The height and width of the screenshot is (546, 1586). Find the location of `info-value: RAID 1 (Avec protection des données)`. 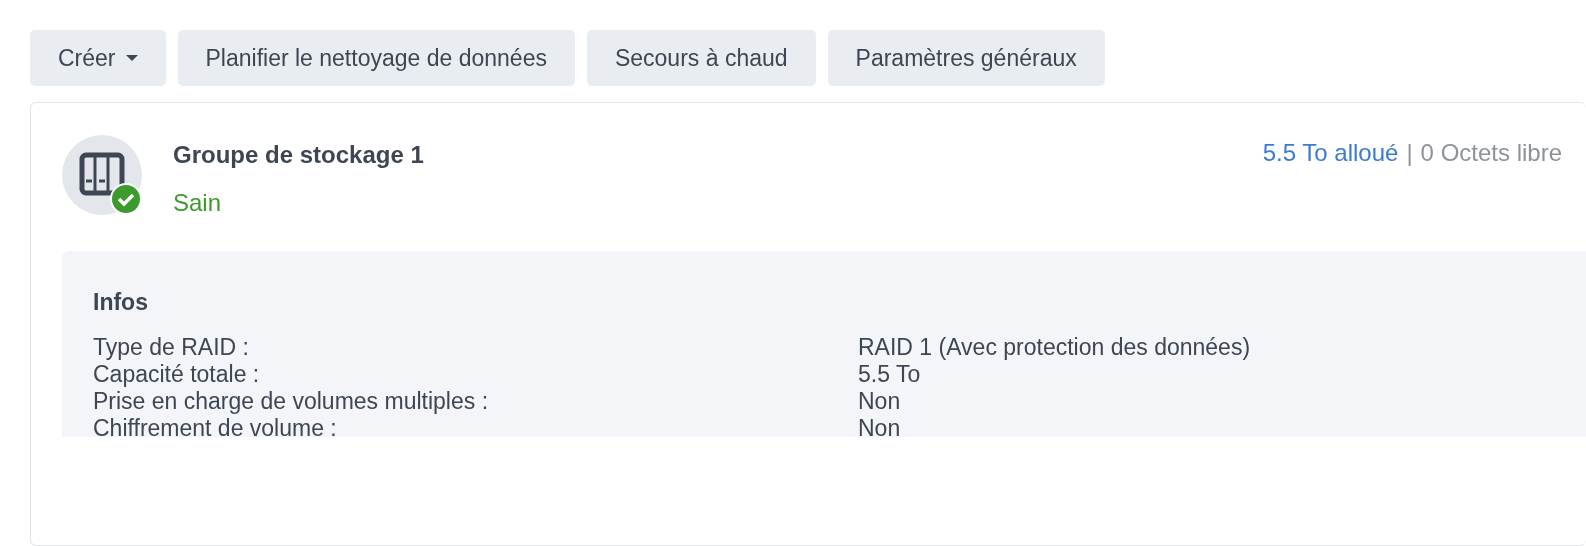

info-value: RAID 1 (Avec protection des données) is located at coordinates (1055, 347).